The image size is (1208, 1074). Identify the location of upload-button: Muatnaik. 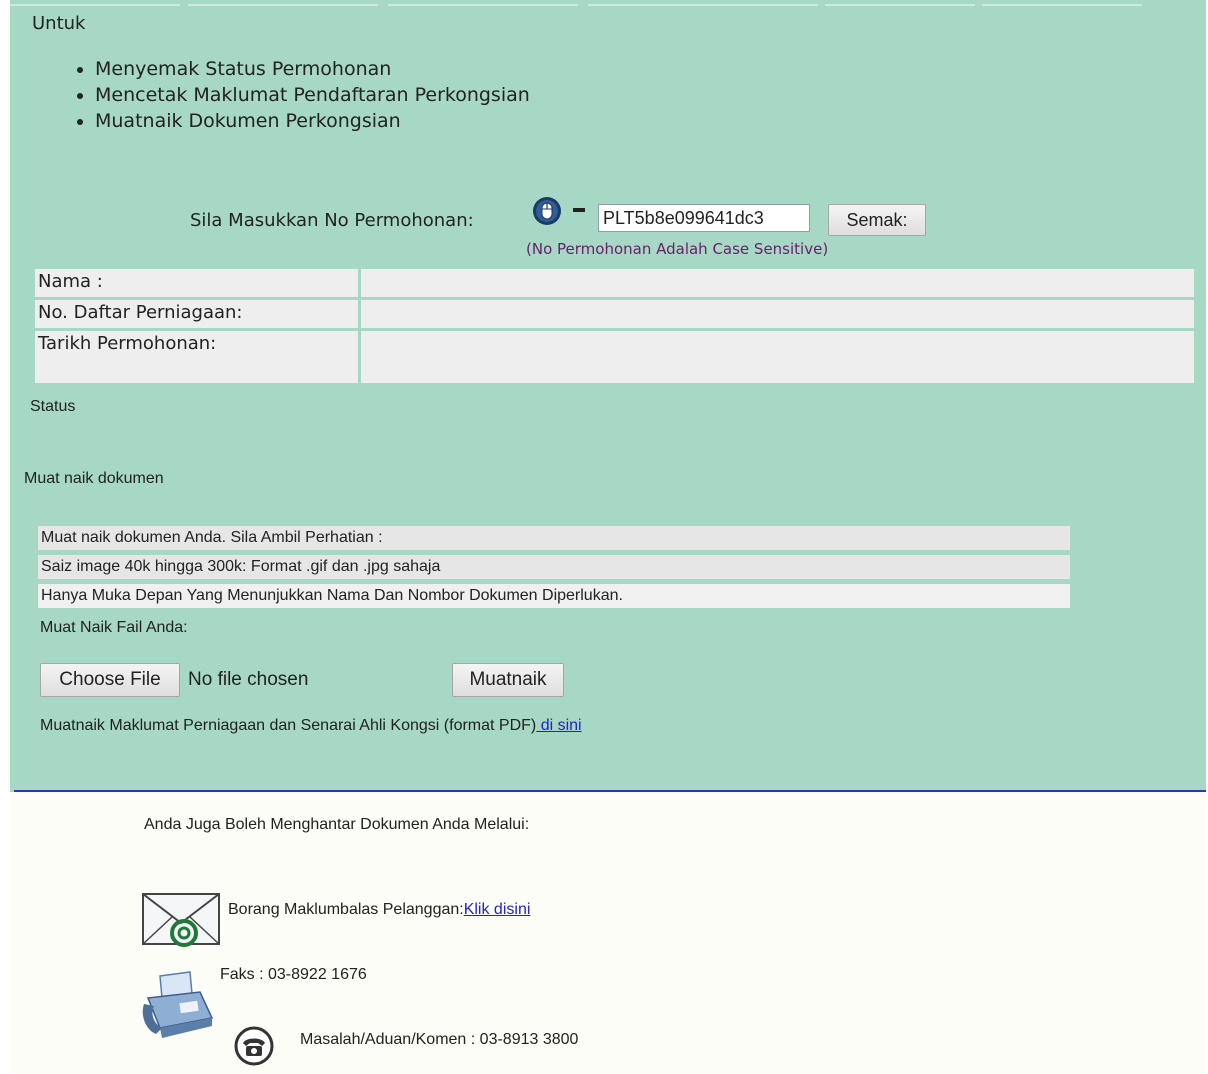
(508, 680).